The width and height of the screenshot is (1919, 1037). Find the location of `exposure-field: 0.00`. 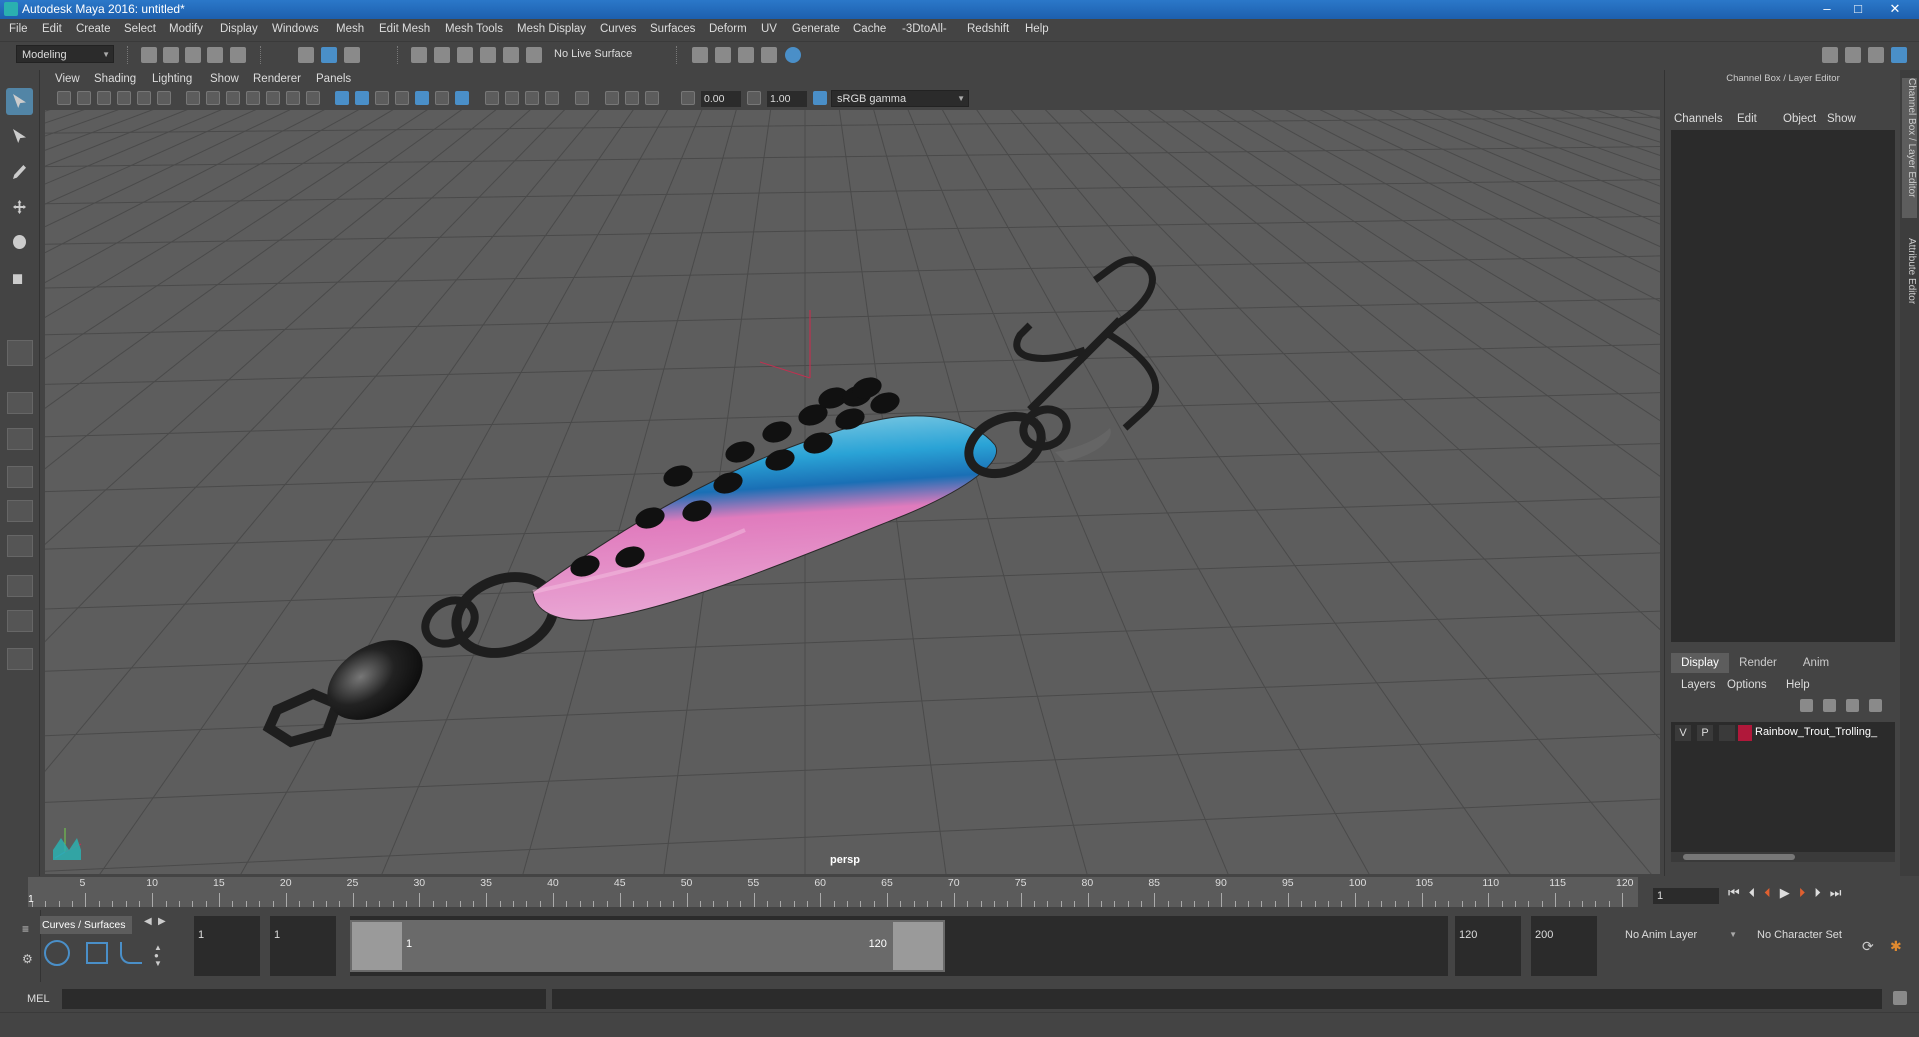

exposure-field: 0.00 is located at coordinates (721, 99).